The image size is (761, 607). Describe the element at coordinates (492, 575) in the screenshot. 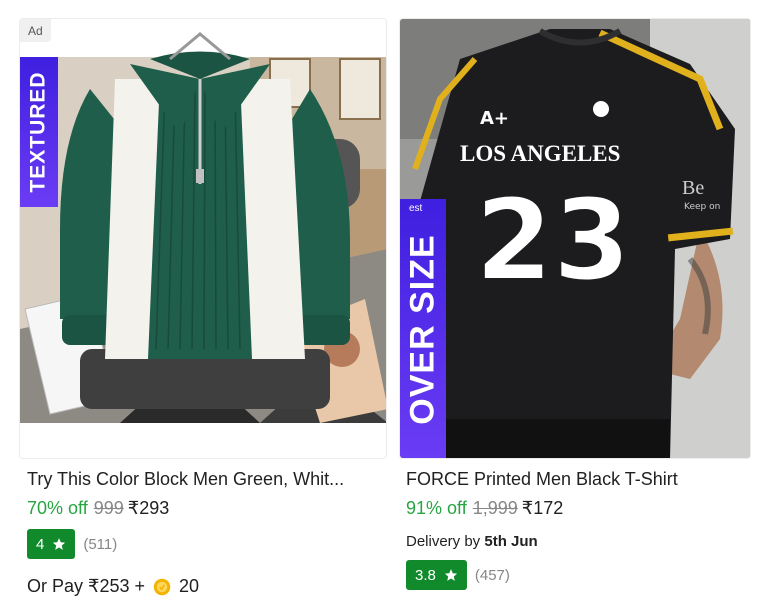

I see `rating-count: (457)` at that location.